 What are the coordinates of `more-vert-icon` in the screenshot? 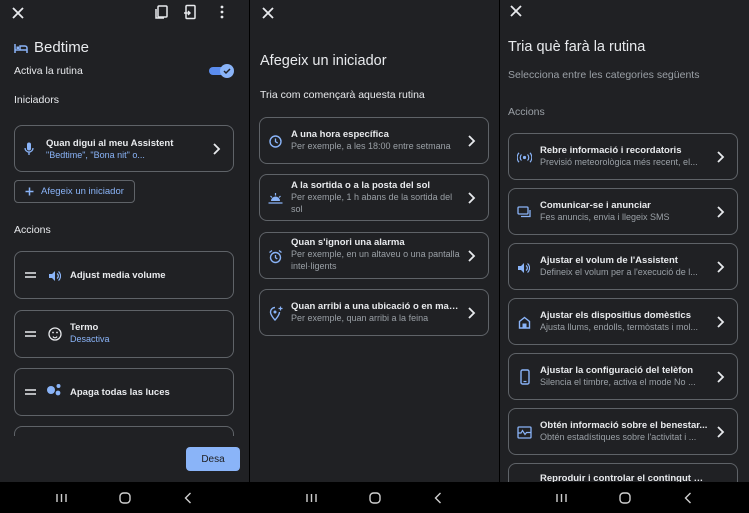 It's located at (222, 12).